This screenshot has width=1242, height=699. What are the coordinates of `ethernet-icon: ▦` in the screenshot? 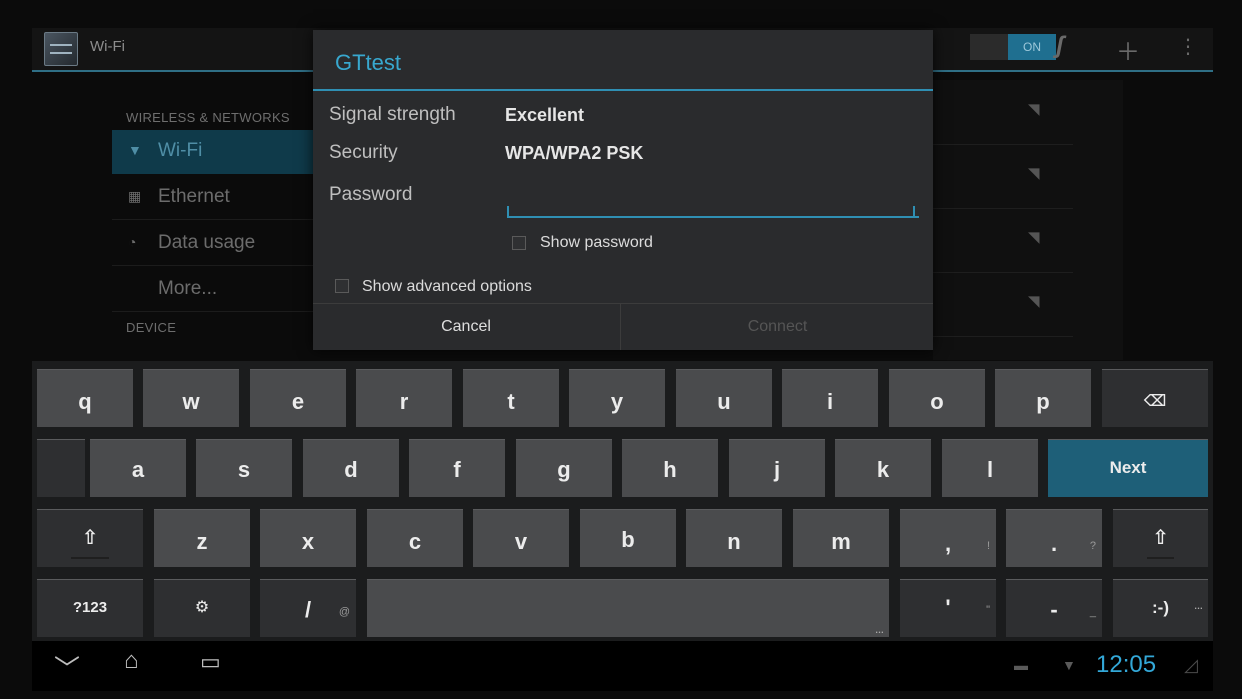 It's located at (135, 196).